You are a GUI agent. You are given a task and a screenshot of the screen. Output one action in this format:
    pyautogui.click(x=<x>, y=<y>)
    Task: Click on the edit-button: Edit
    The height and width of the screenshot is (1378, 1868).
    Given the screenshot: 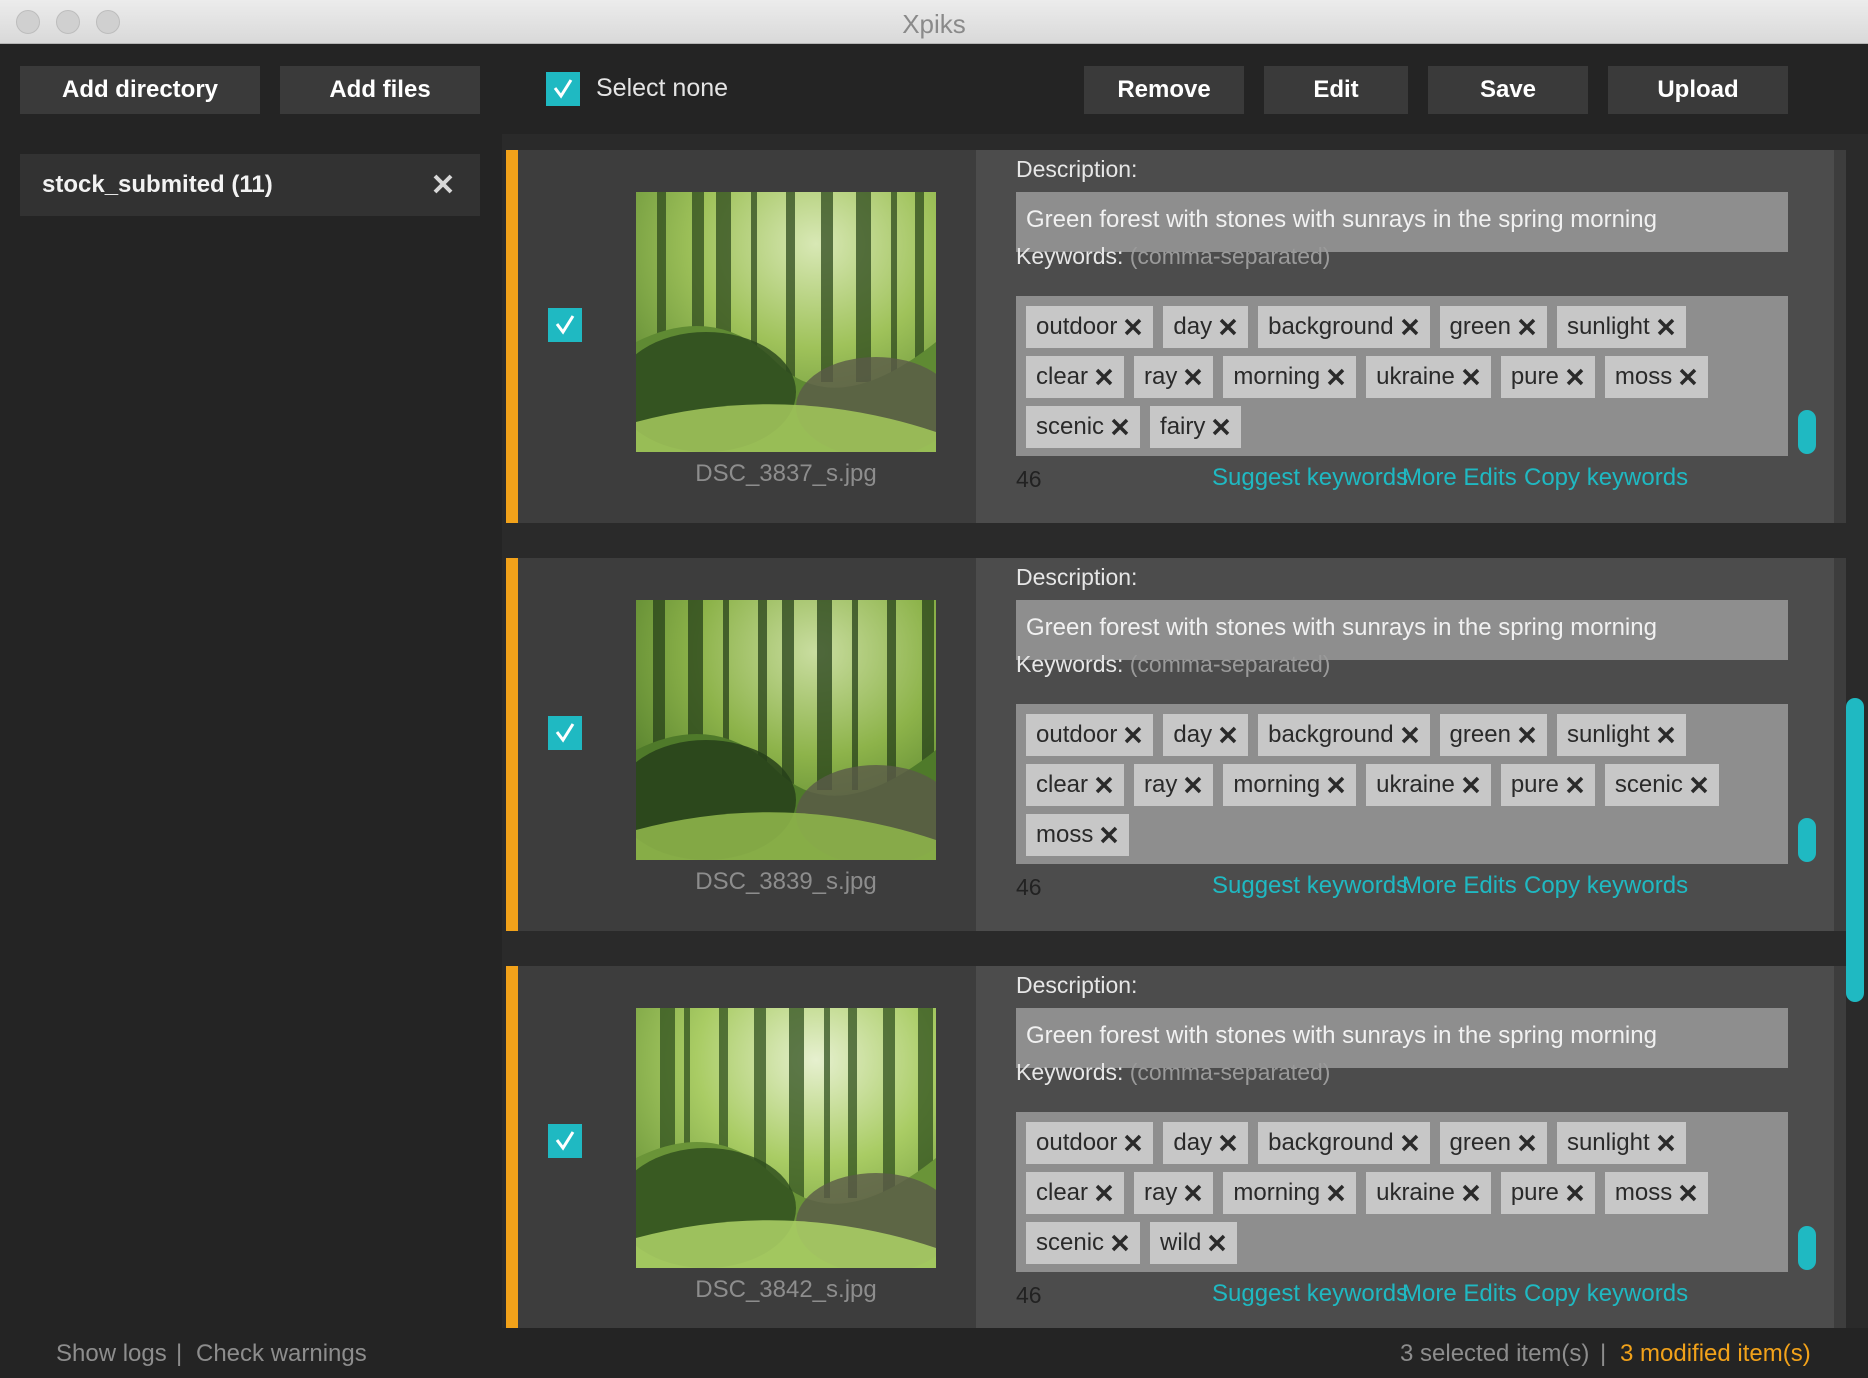 What is the action you would take?
    pyautogui.click(x=1336, y=90)
    